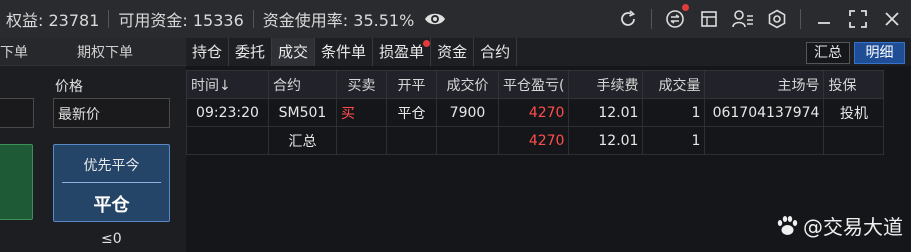 This screenshot has width=911, height=252. What do you see at coordinates (854, 84) in the screenshot?
I see `col-hedge-header: 投保` at bounding box center [854, 84].